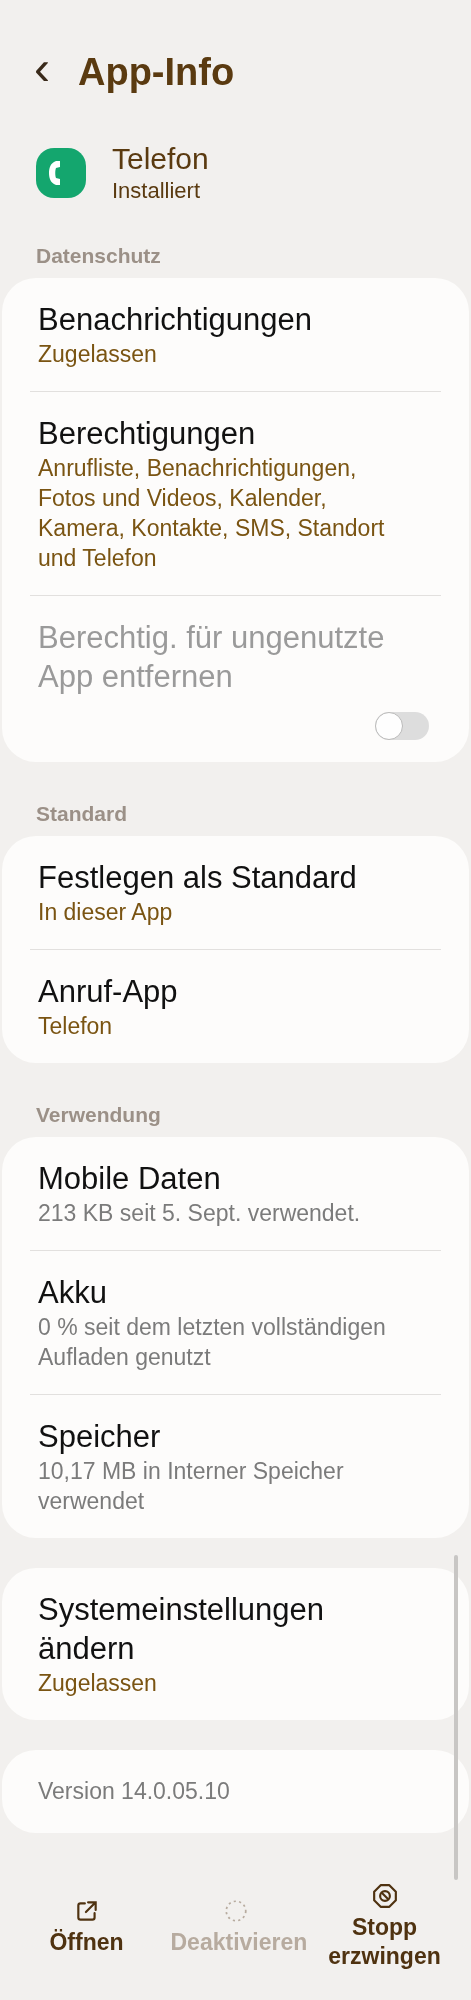  Describe the element at coordinates (225, 319) in the screenshot. I see `setting-title: Benachrichtigungen` at that location.